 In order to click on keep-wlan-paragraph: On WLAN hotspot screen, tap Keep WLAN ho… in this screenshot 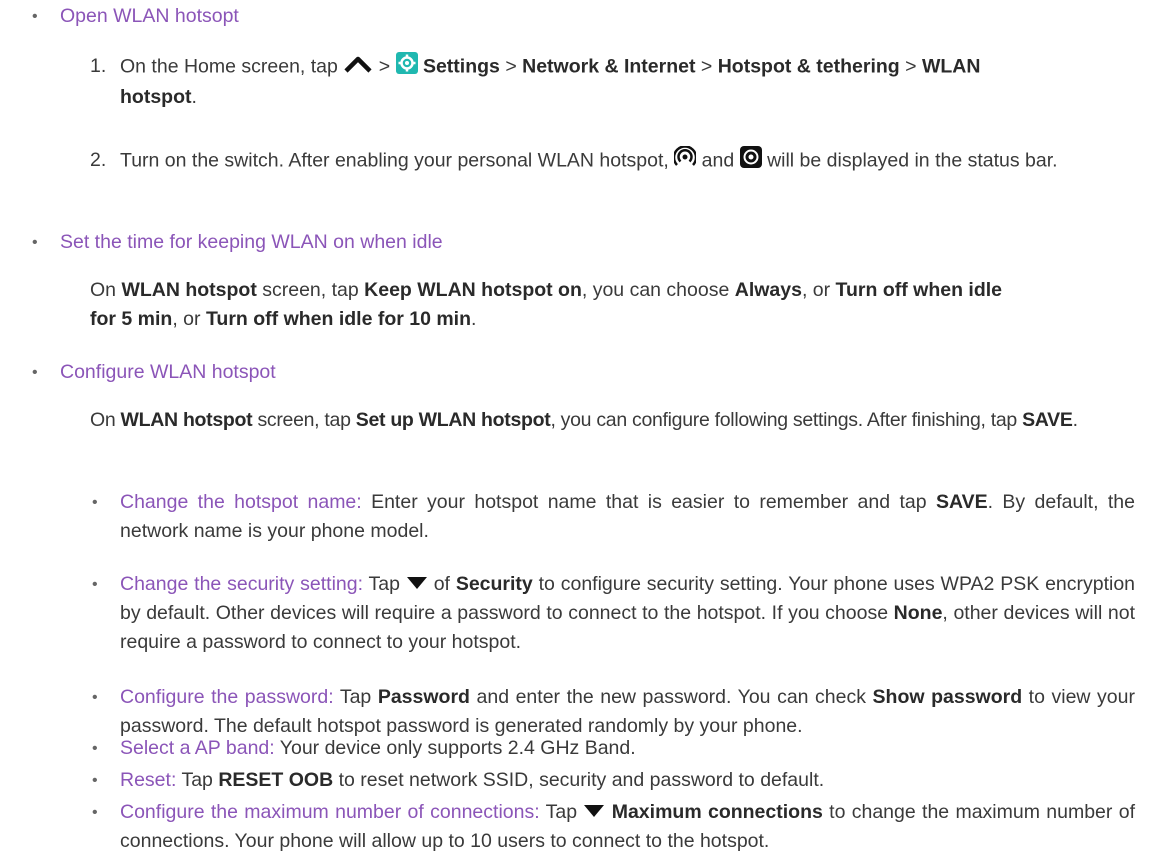, I will do `click(546, 304)`.